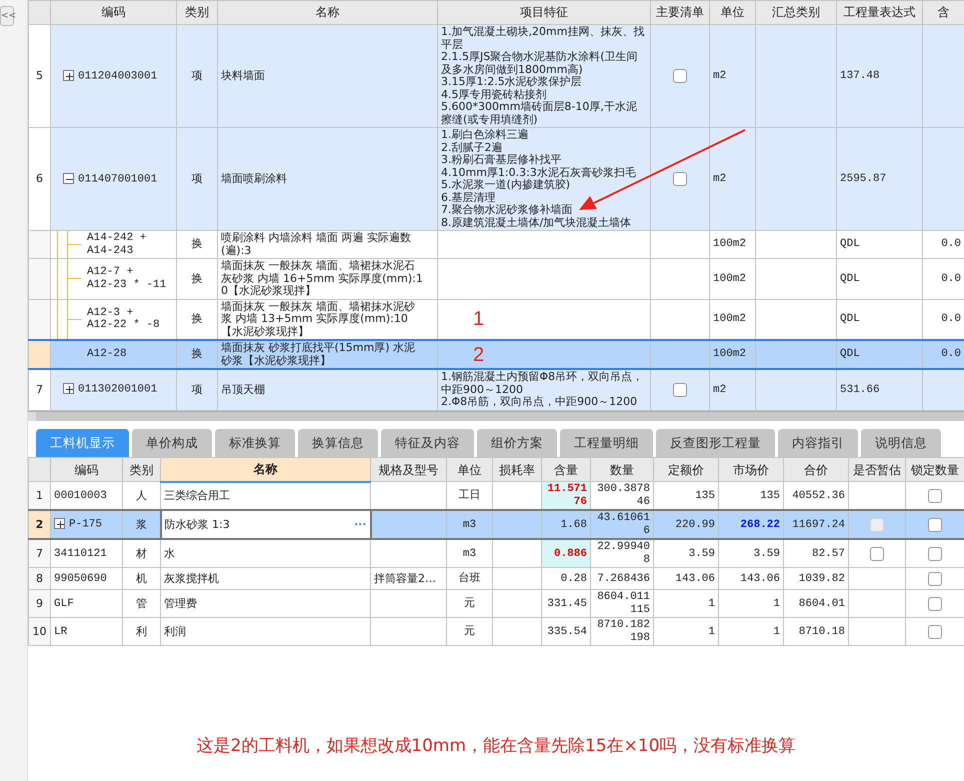 This screenshot has height=781, width=964. Describe the element at coordinates (496, 415) in the screenshot. I see `horizontal-scrollbar` at that location.